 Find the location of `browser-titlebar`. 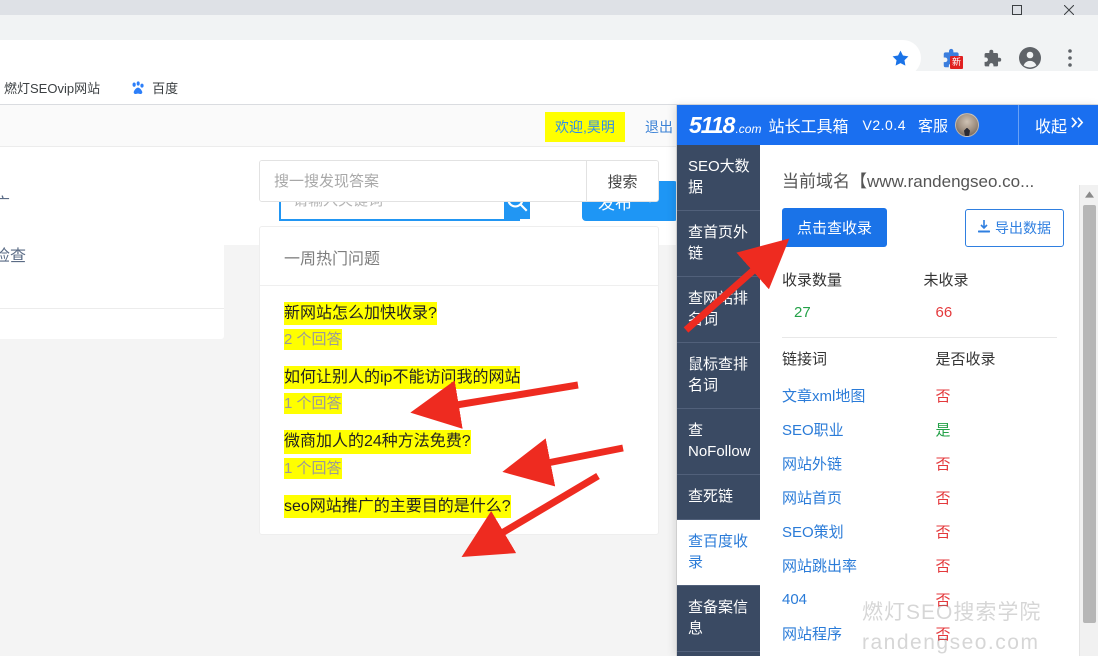

browser-titlebar is located at coordinates (549, 7).